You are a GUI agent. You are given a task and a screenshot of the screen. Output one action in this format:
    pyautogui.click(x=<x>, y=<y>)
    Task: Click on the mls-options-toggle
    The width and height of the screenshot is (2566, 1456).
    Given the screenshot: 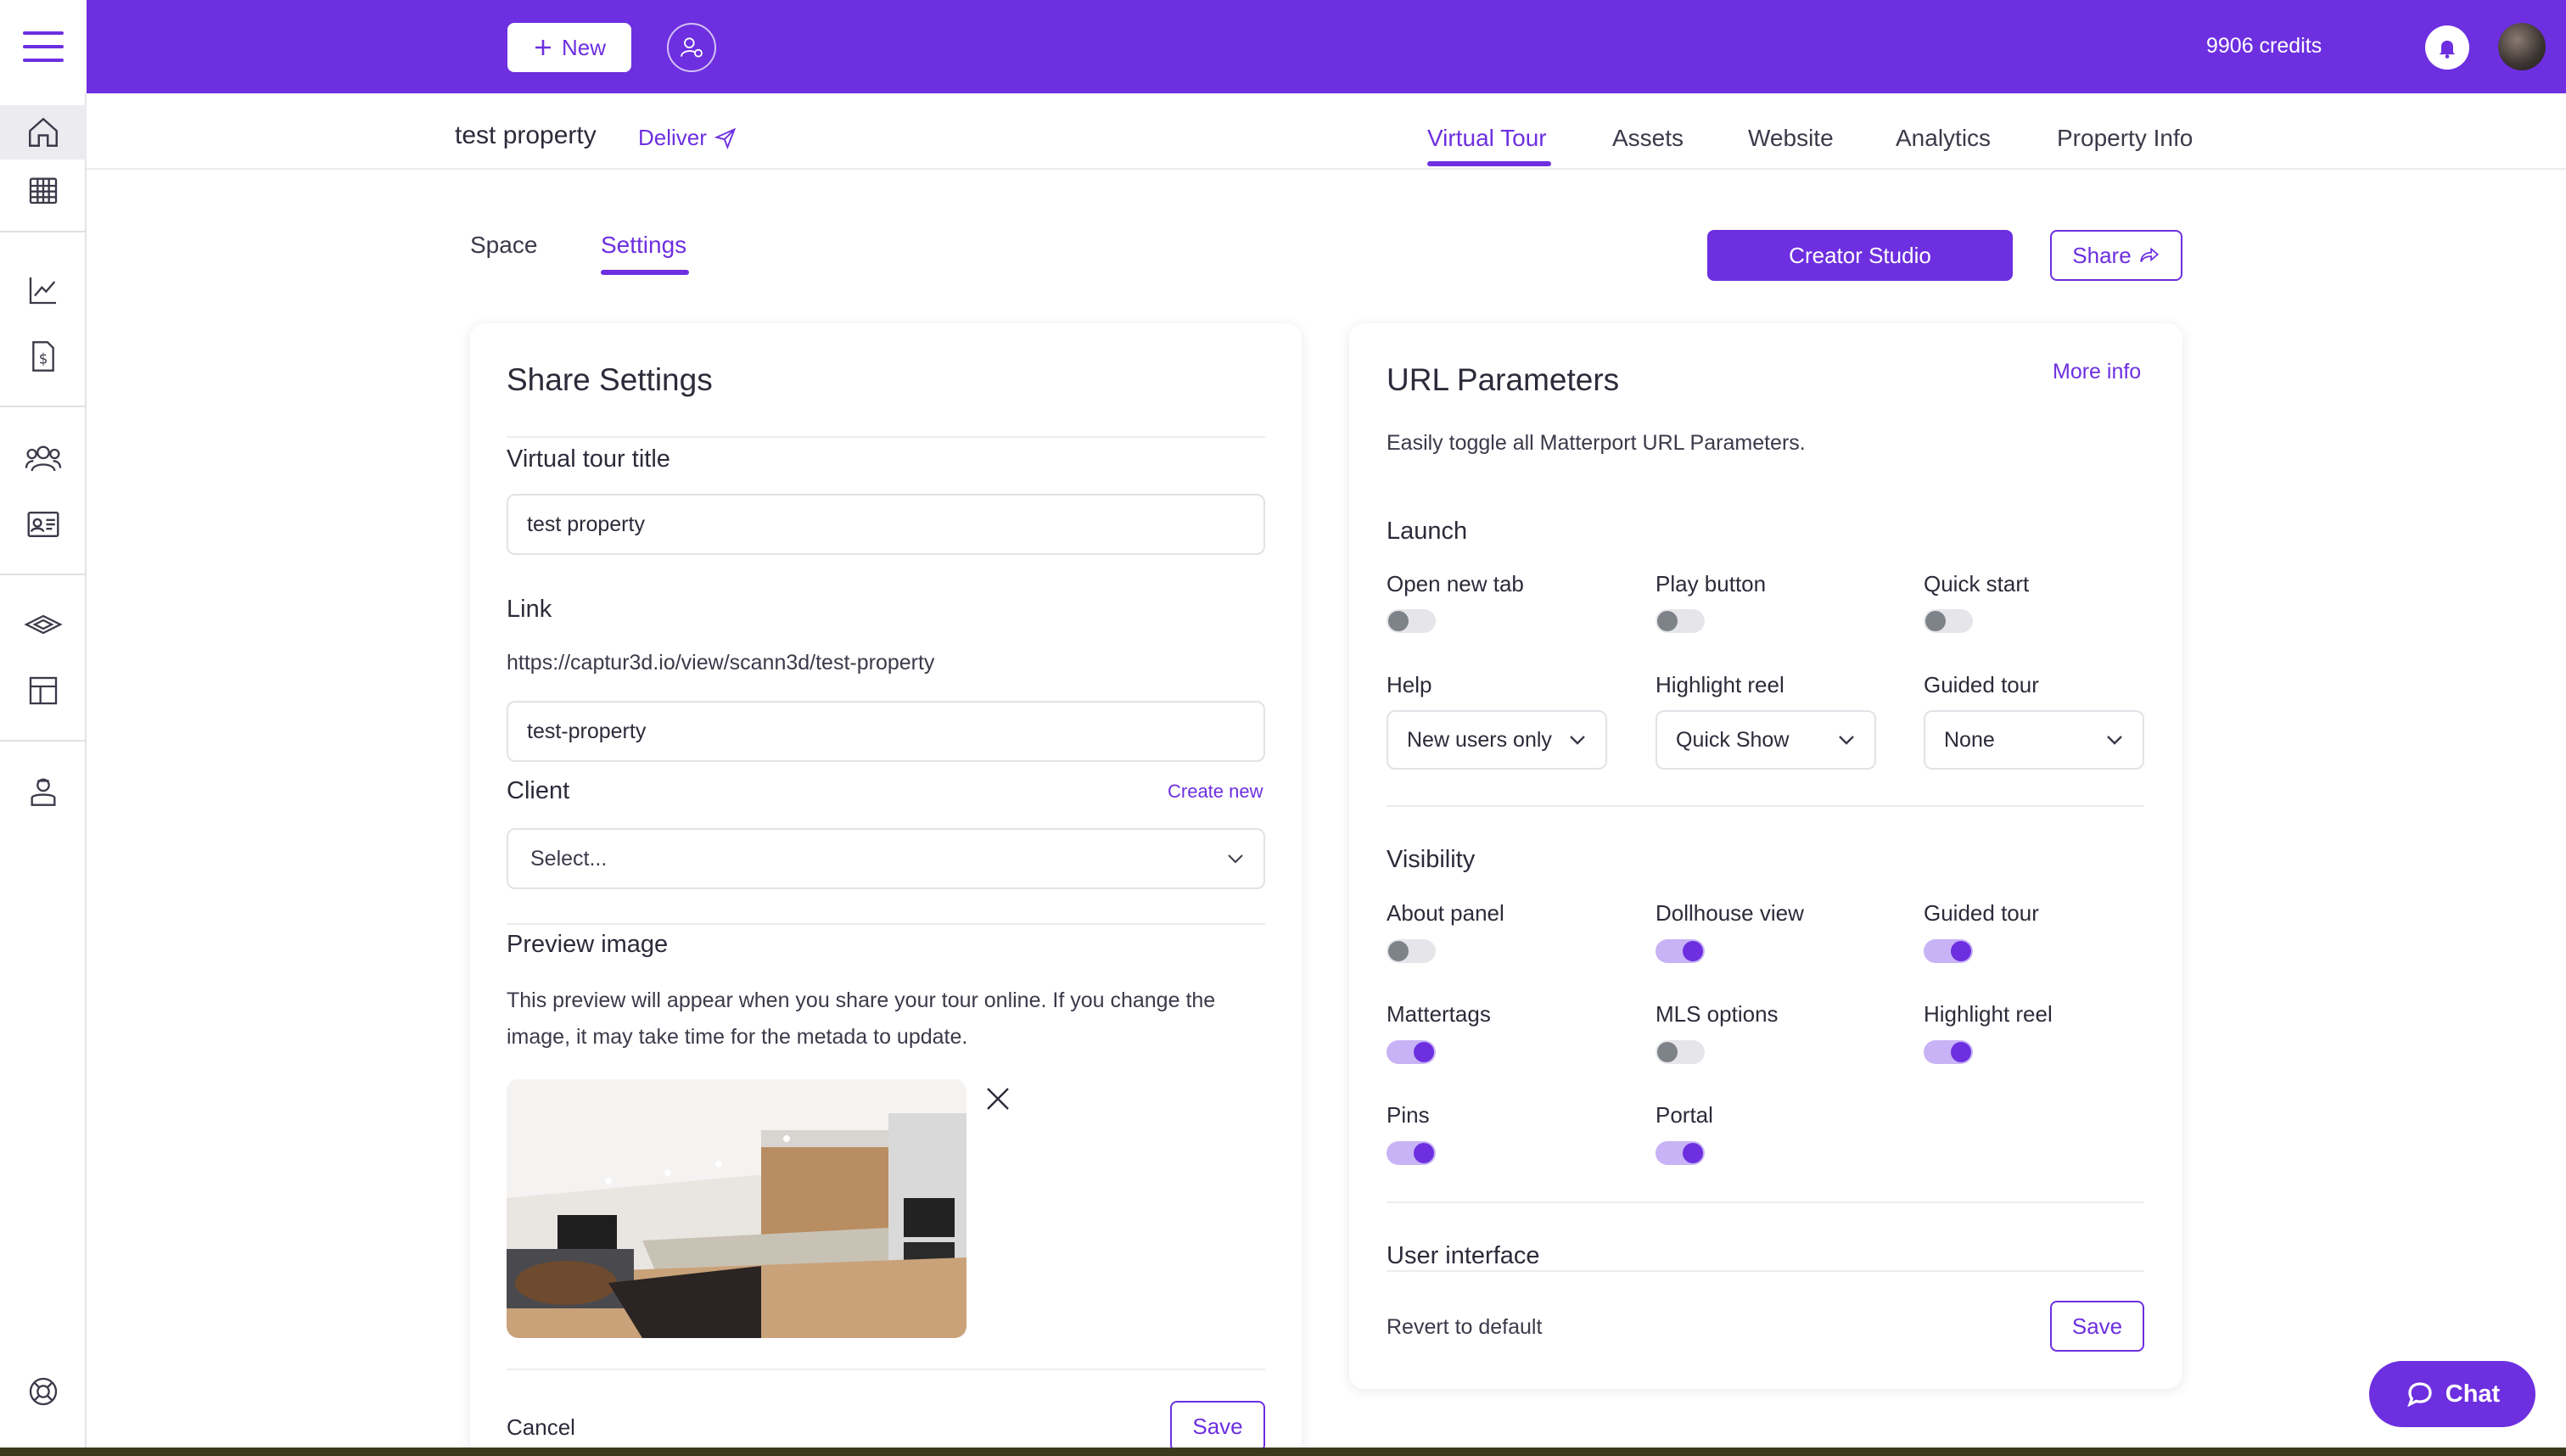 What is the action you would take?
    pyautogui.click(x=1680, y=1052)
    